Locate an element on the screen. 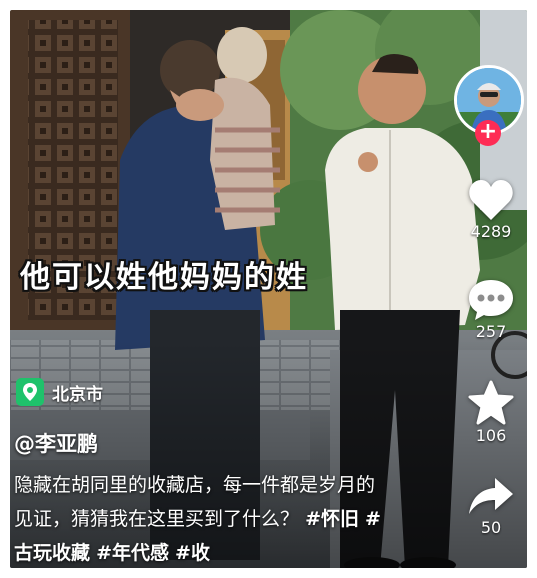 Image resolution: width=537 pixels, height=578 pixels. heart-icon is located at coordinates (491, 200).